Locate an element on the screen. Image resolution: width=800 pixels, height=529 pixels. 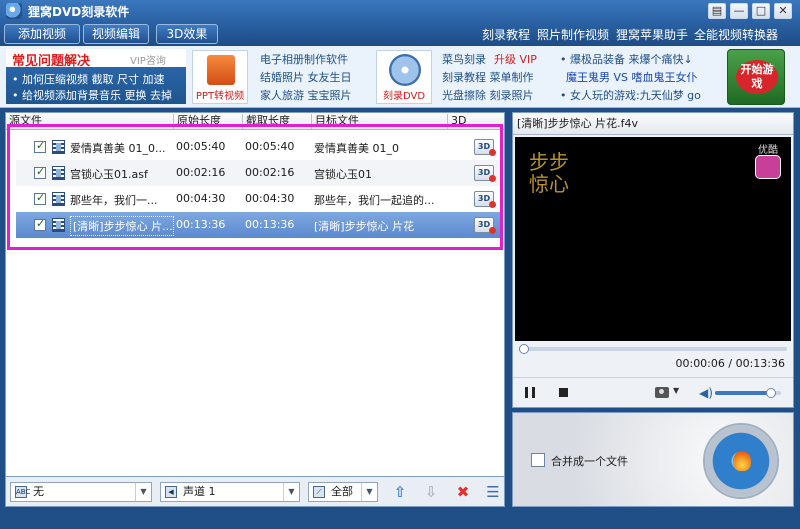
burn-dvd-label: 刻录DVD is located at coordinates (404, 96).